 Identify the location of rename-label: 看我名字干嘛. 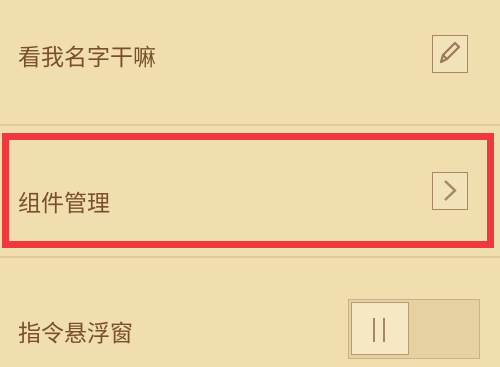
(87, 58).